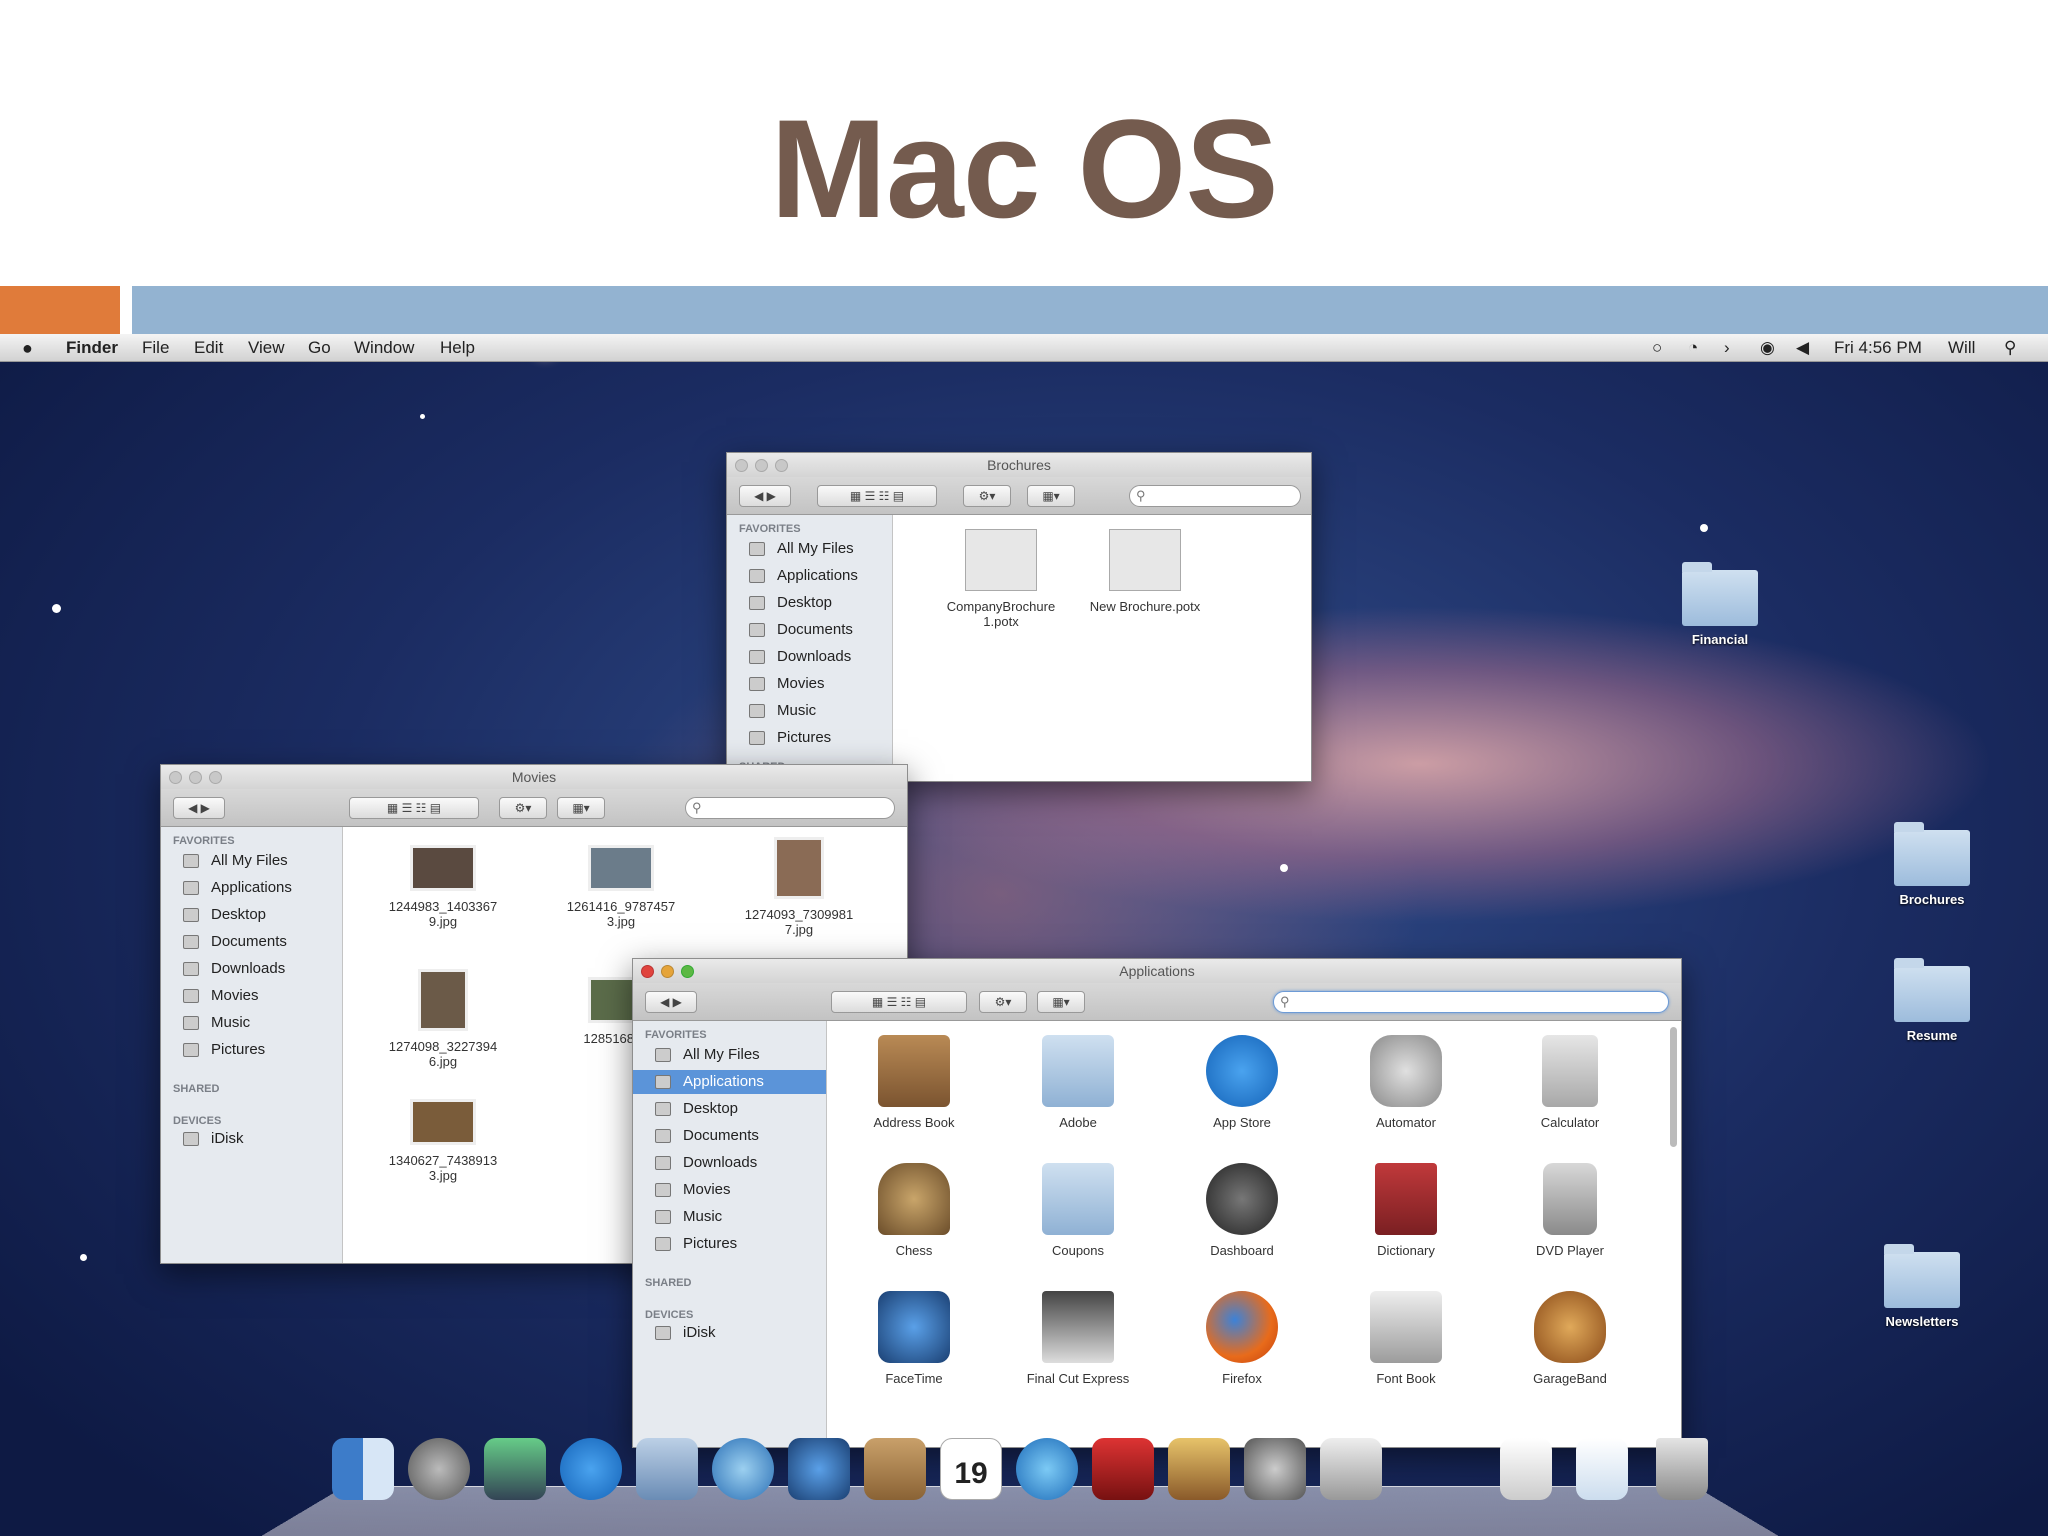 This screenshot has height=1536, width=2048. What do you see at coordinates (1406, 1338) in the screenshot?
I see `app-font-book: Font Book` at bounding box center [1406, 1338].